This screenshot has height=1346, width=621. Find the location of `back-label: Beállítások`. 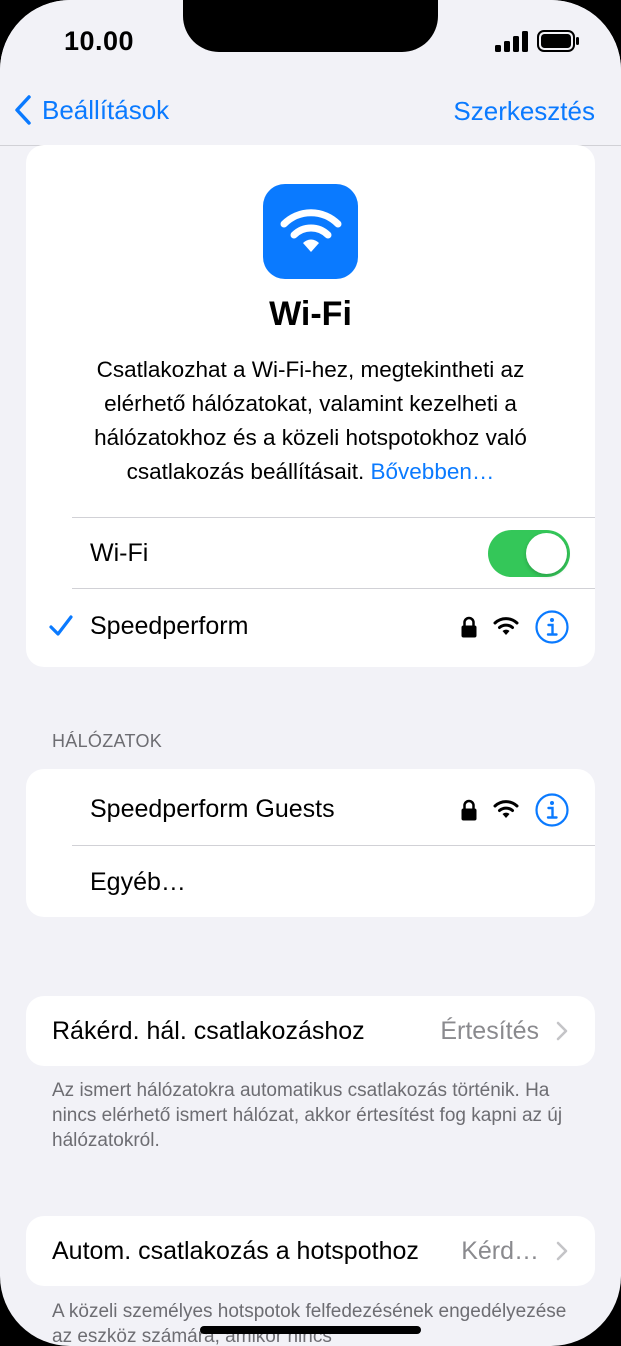

back-label: Beállítások is located at coordinates (106, 109).